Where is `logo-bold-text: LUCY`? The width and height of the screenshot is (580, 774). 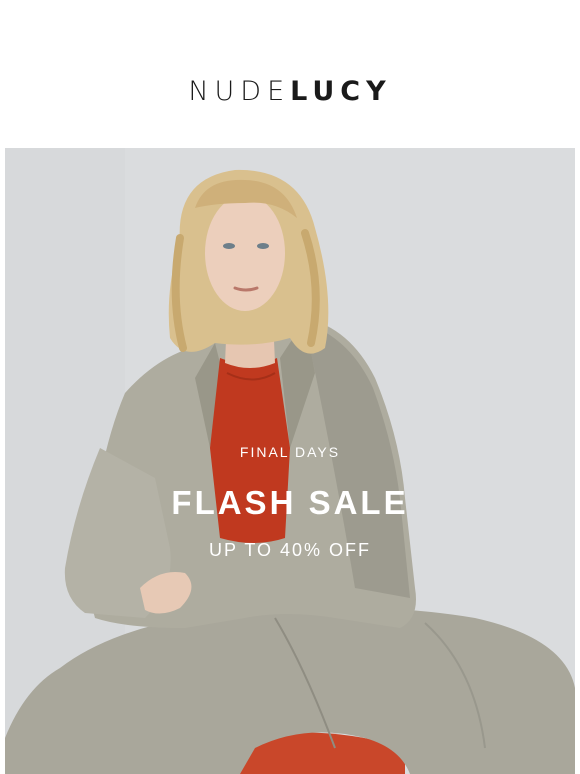
logo-bold-text: LUCY is located at coordinates (341, 91).